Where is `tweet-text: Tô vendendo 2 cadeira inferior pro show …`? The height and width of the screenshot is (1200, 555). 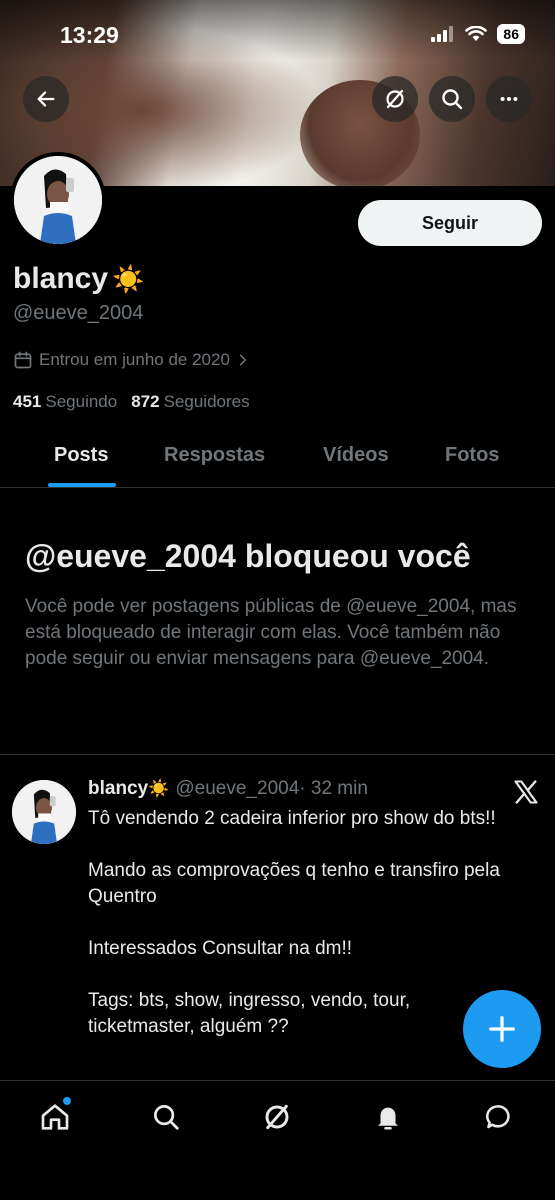
tweet-text: Tô vendendo 2 cadeira inferior pro show … is located at coordinates (294, 922).